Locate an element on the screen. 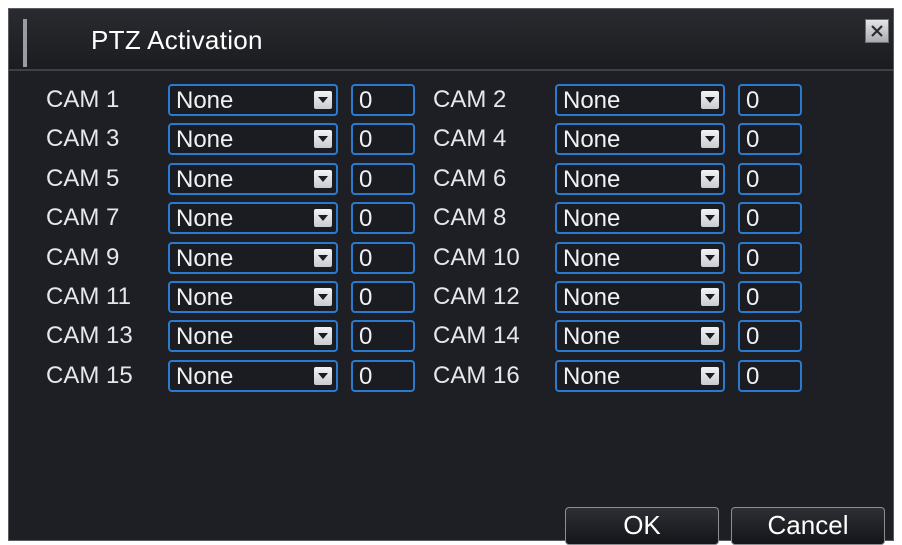 The width and height of the screenshot is (902, 545). cam-label: CAM 6 is located at coordinates (470, 178).